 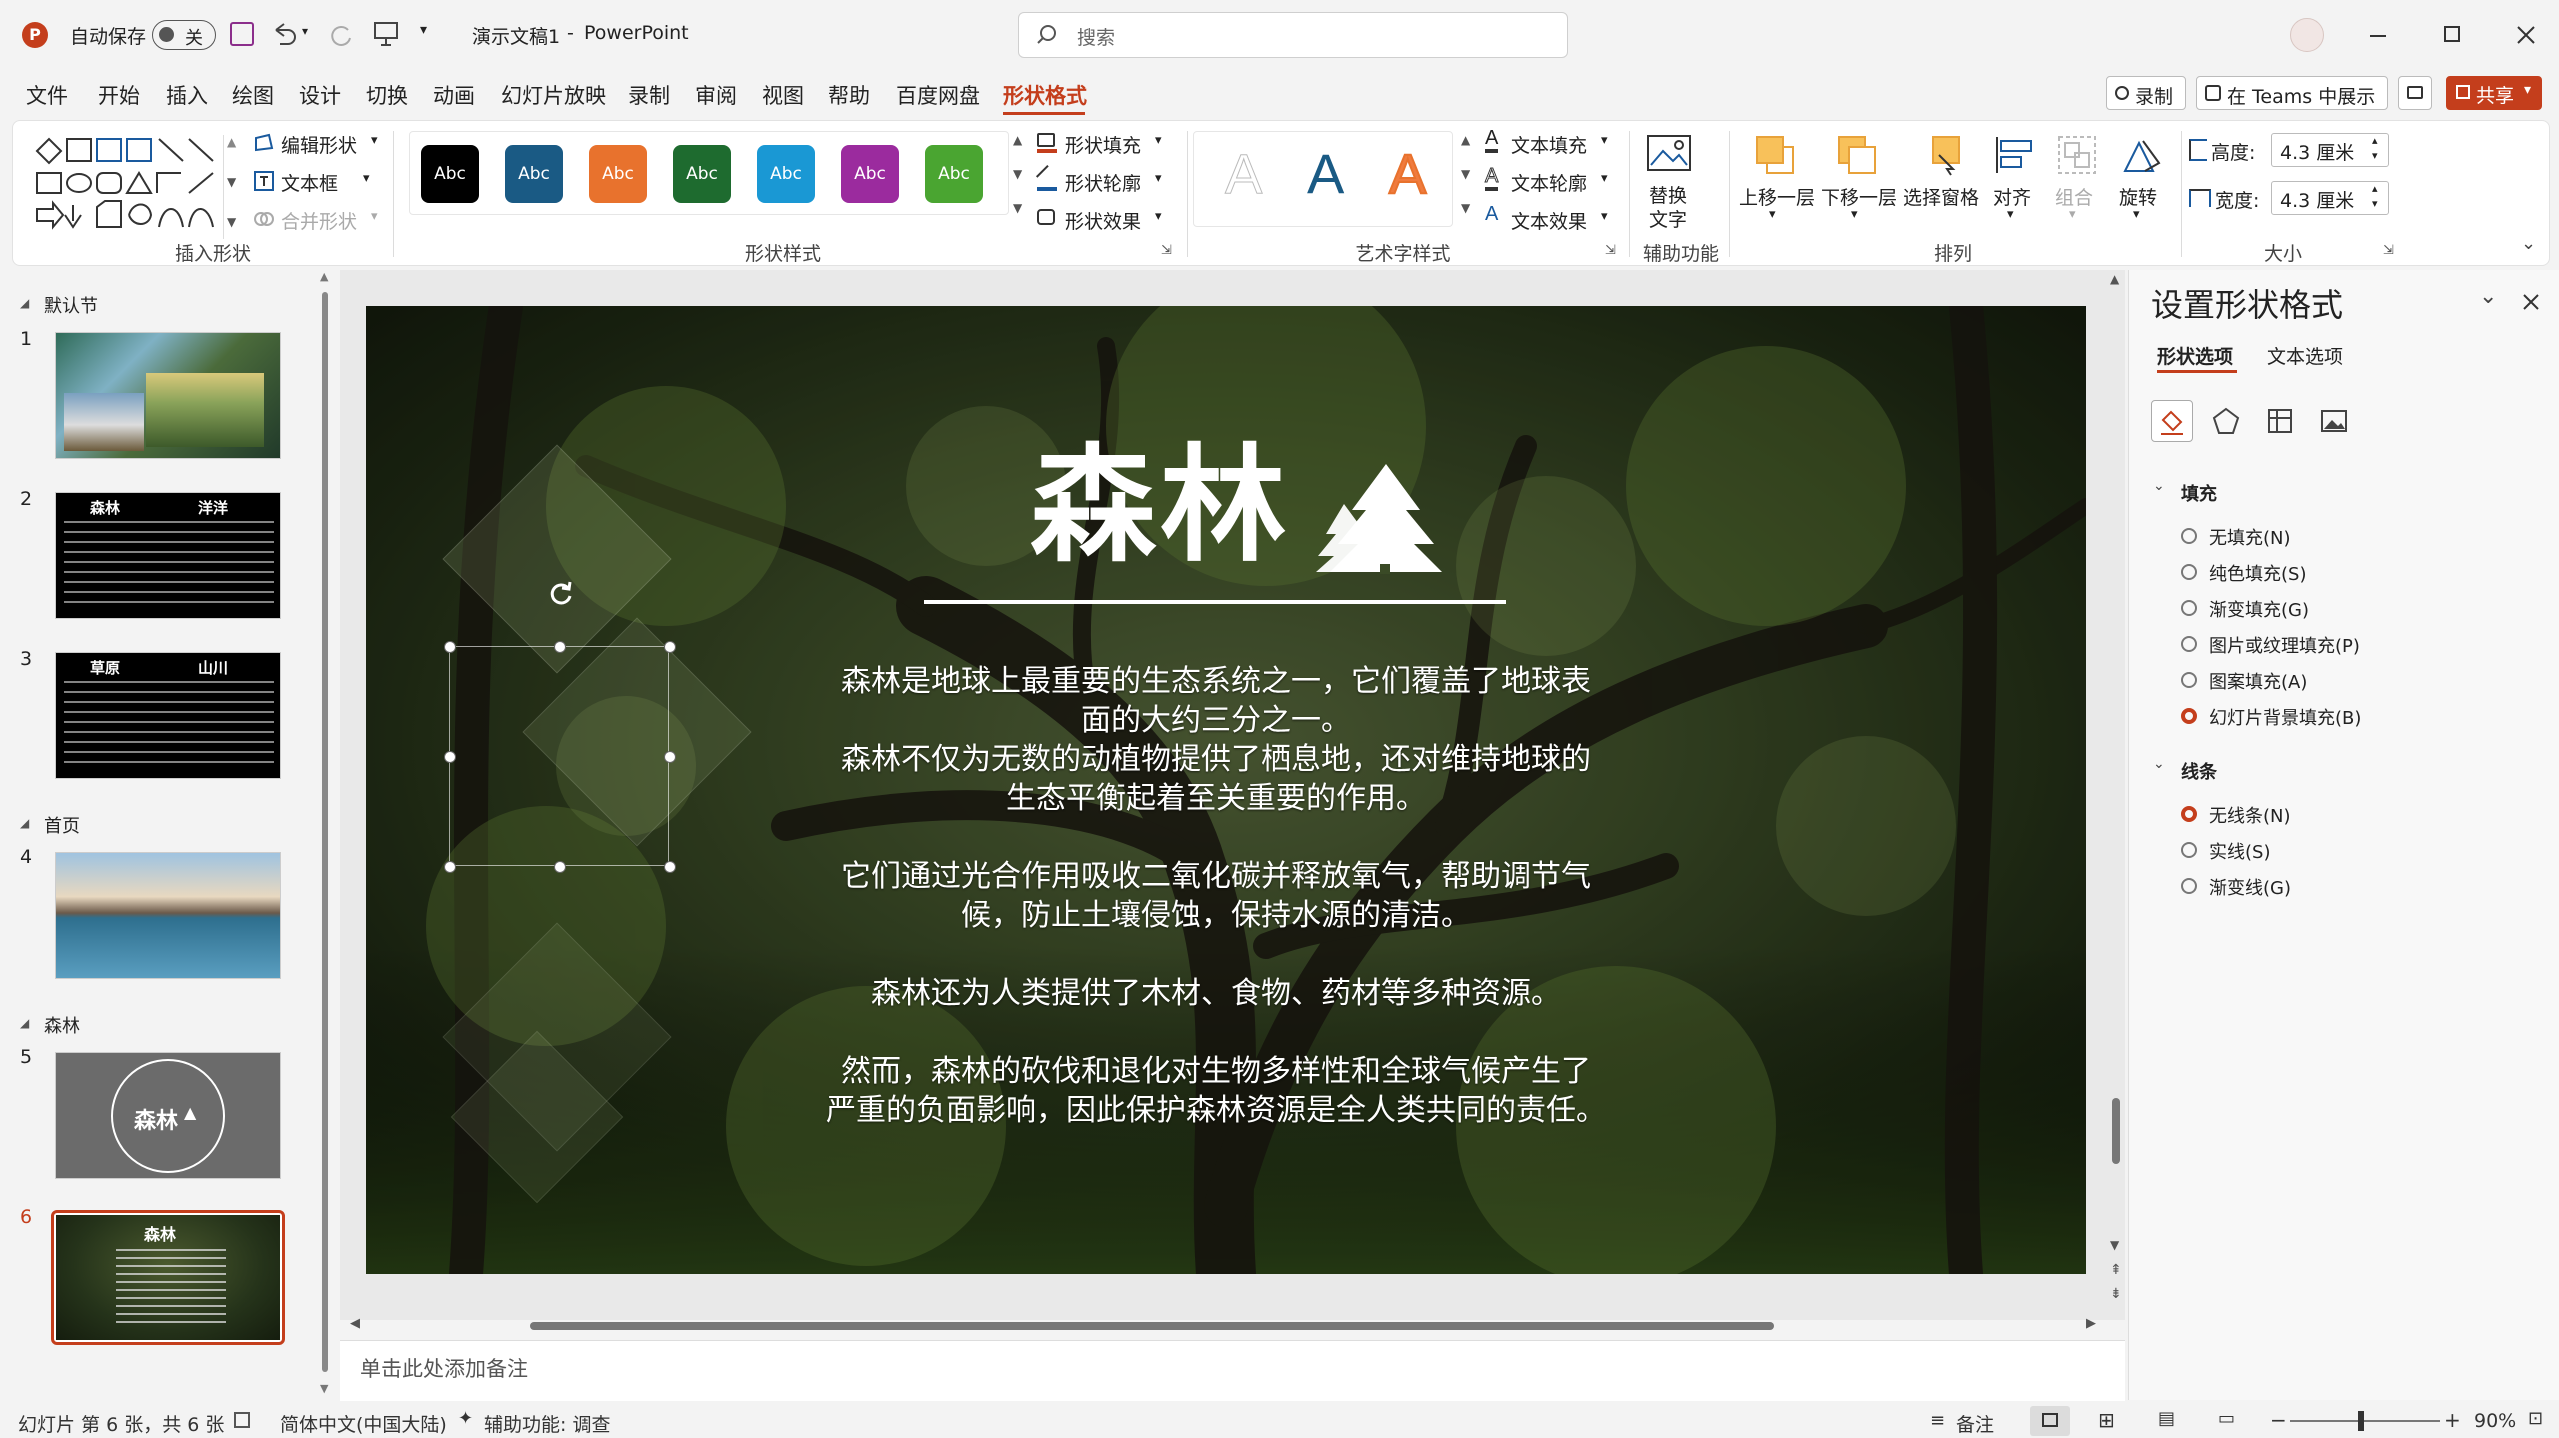 I want to click on thumbnail-scrollbar: ▲ ▼, so click(x=325, y=835).